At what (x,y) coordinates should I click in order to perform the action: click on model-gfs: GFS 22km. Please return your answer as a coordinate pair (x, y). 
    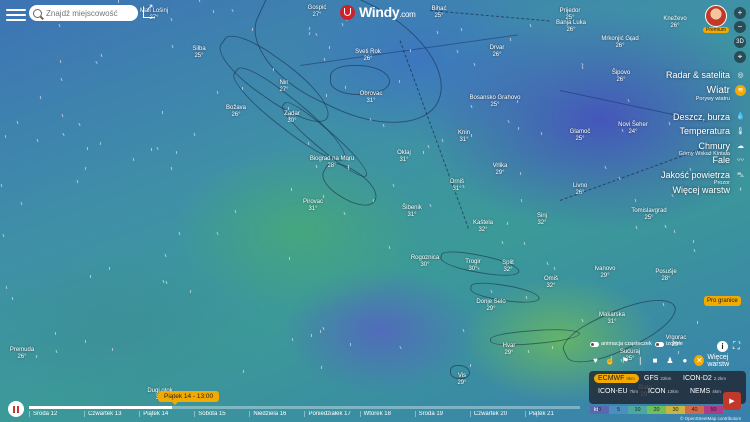
    Looking at the image, I should click on (657, 378).